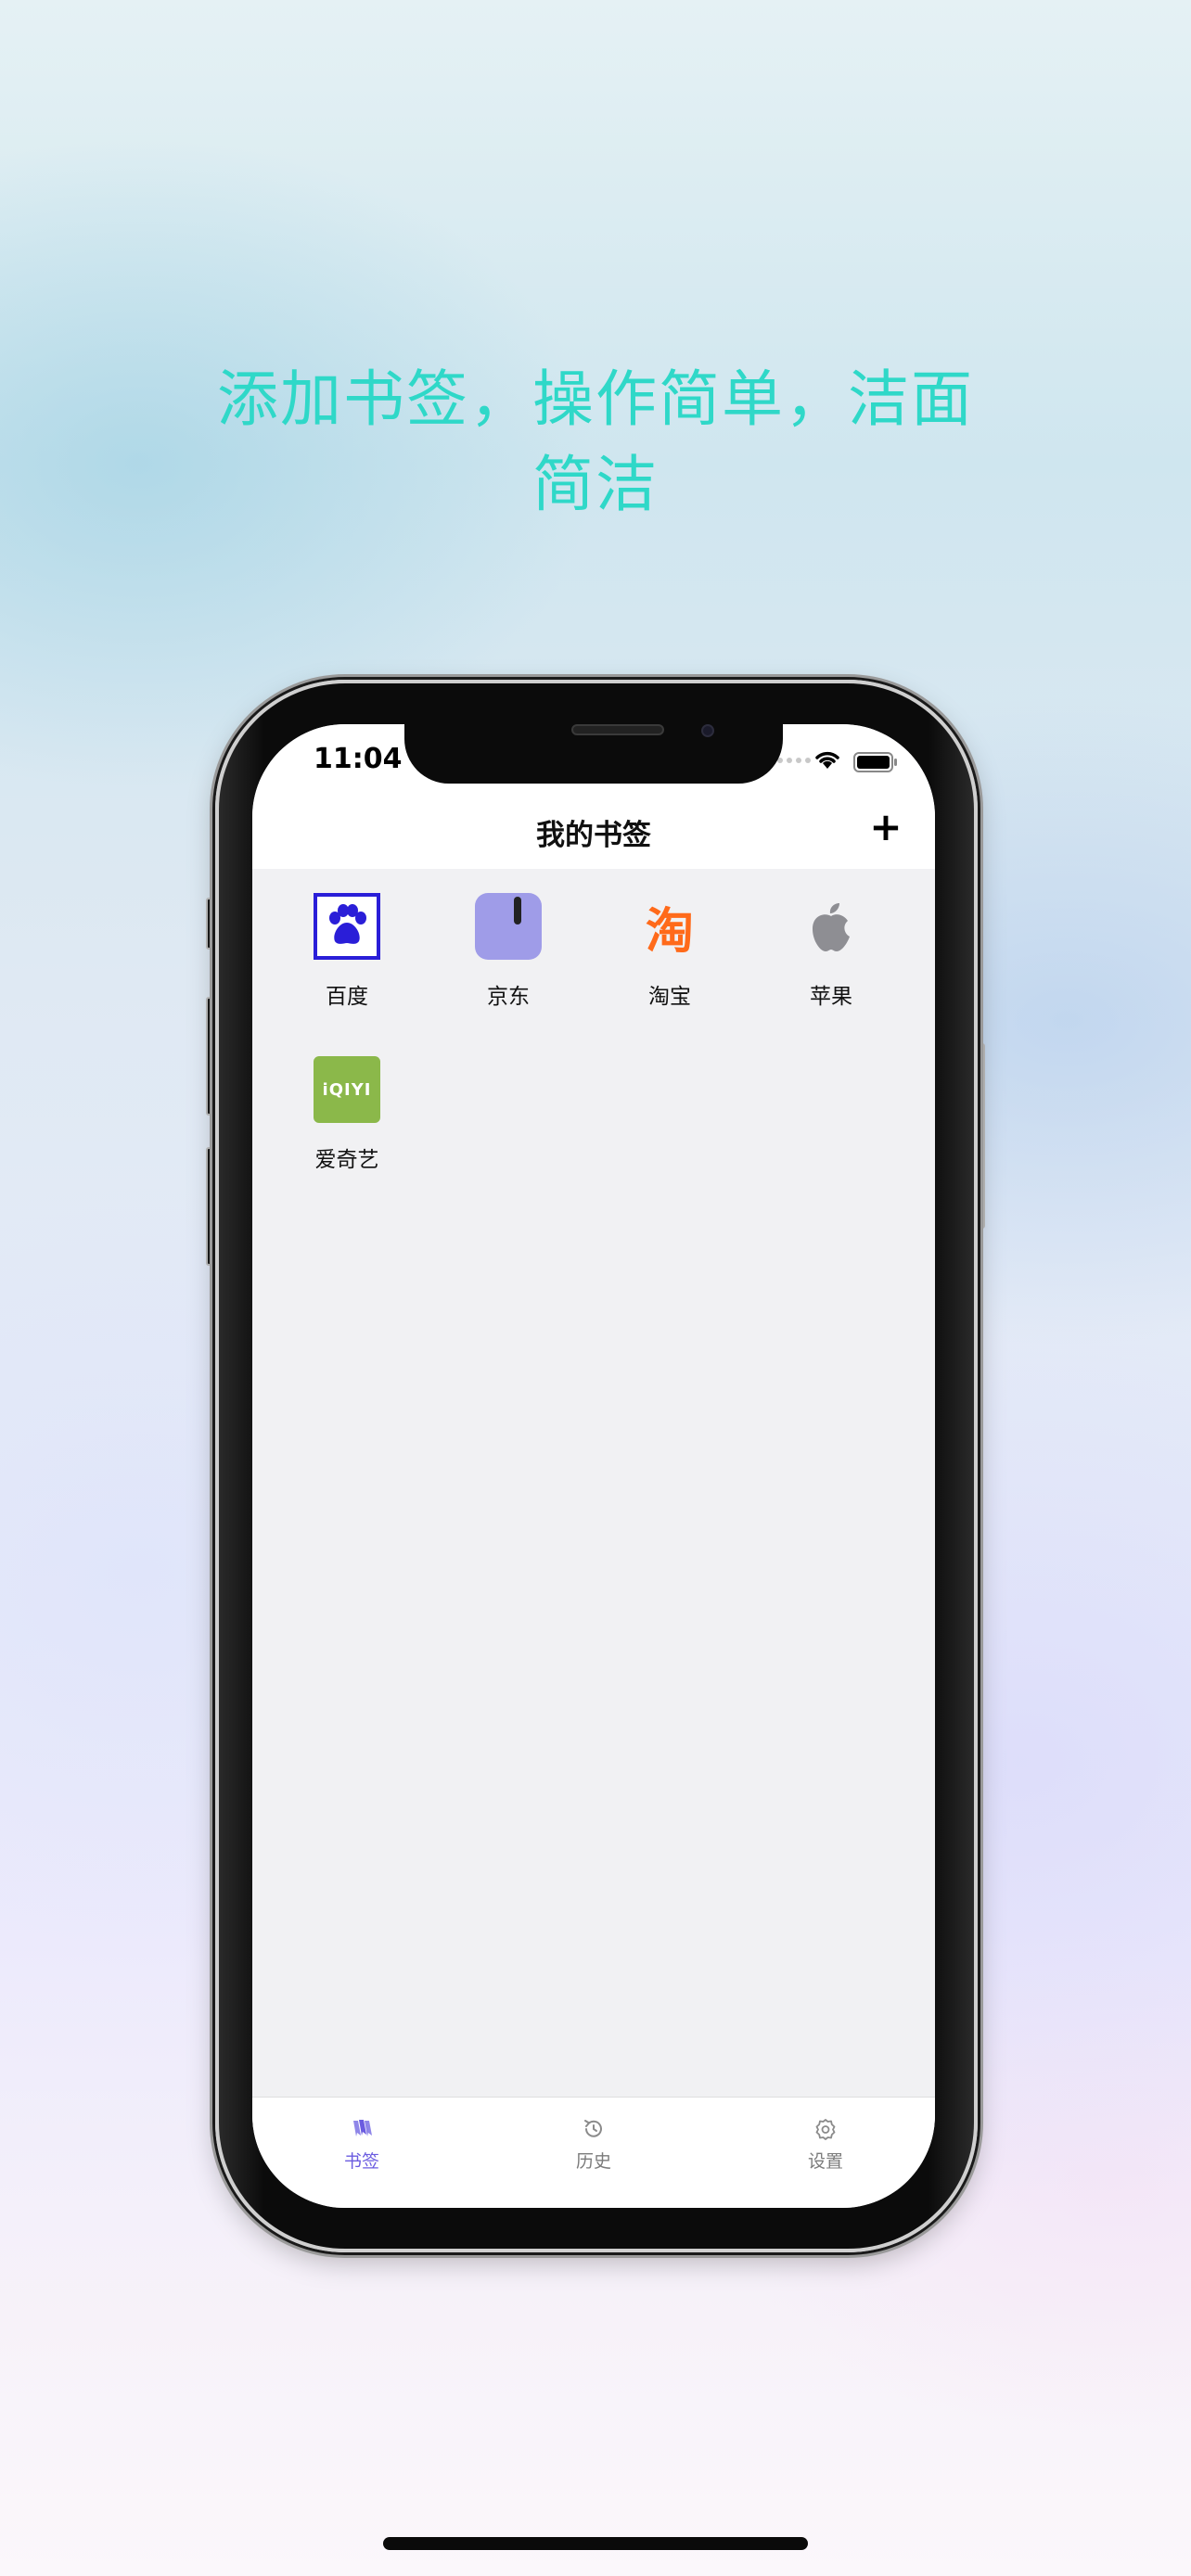 The height and width of the screenshot is (2576, 1191). What do you see at coordinates (361, 2129) in the screenshot?
I see `bookmarks-icon` at bounding box center [361, 2129].